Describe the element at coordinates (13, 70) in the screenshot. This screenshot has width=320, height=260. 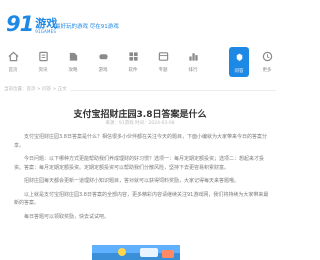
I see `nav-label: 首页` at that location.